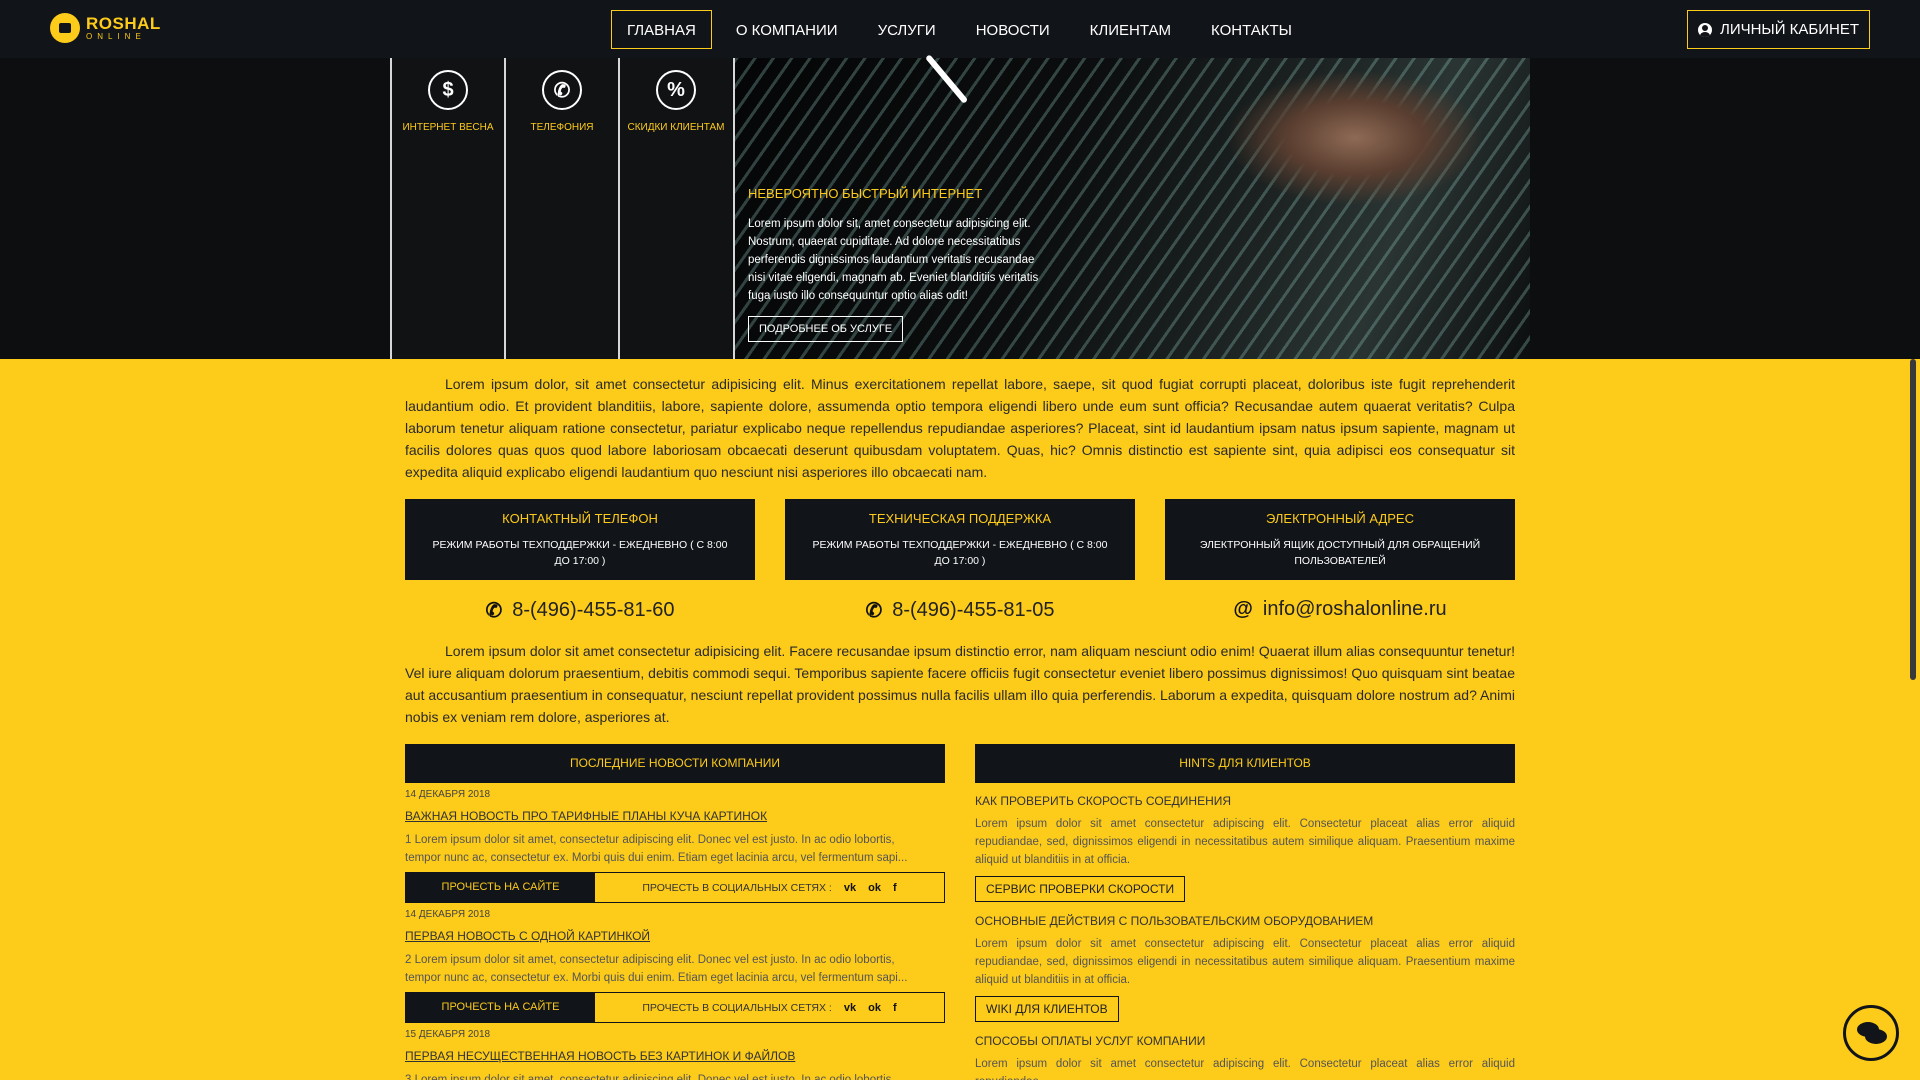 The image size is (1920, 1080). I want to click on chat-button, so click(1871, 1033).